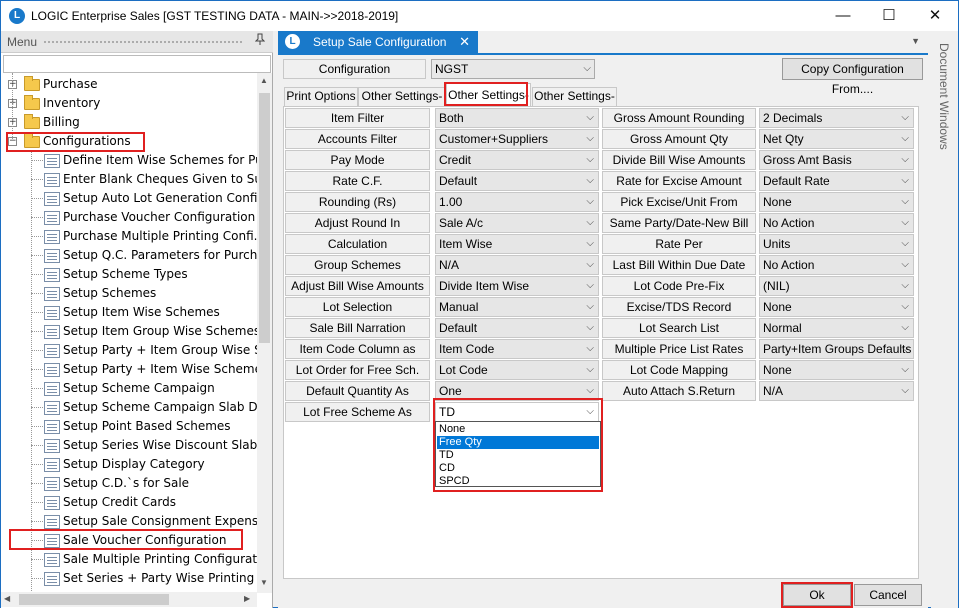  What do you see at coordinates (513, 69) in the screenshot?
I see `configuration-select: NGST ⌵` at bounding box center [513, 69].